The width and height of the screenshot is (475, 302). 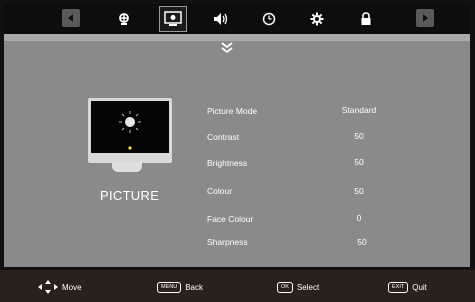 I want to click on exit-key-icon: EXIT, so click(x=398, y=287).